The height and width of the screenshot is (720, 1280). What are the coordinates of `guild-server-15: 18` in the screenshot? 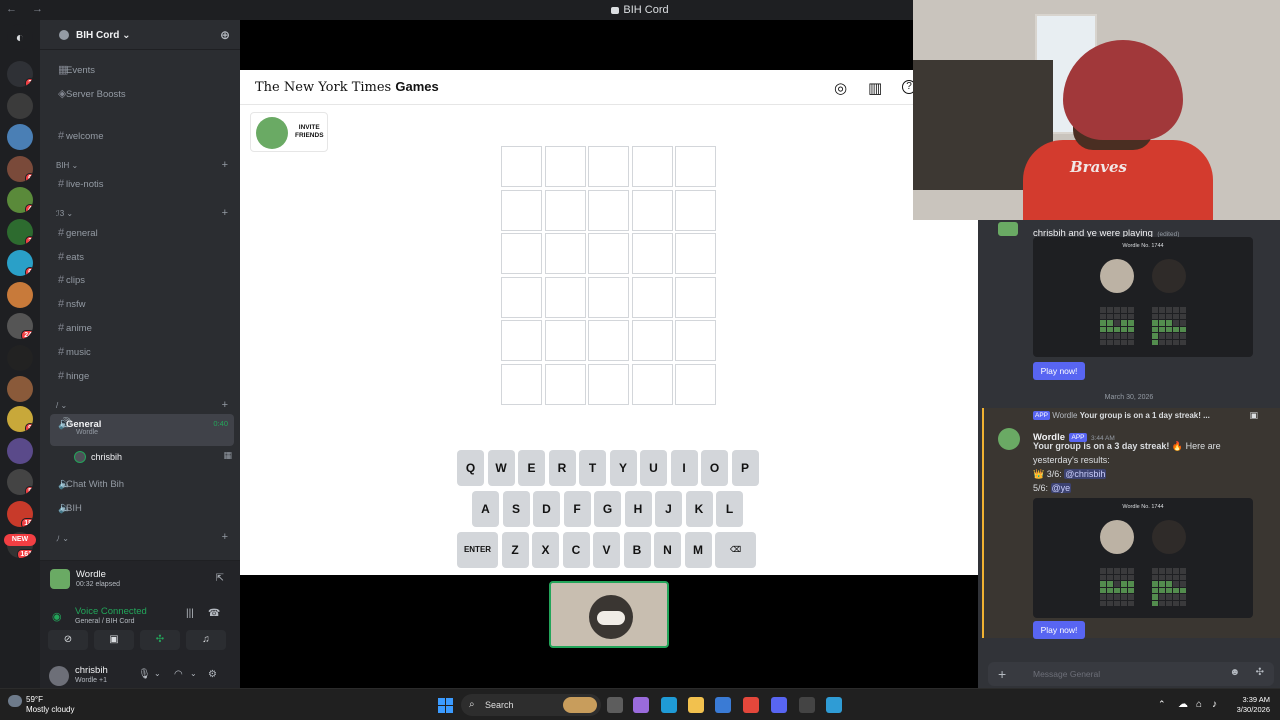 It's located at (20, 514).